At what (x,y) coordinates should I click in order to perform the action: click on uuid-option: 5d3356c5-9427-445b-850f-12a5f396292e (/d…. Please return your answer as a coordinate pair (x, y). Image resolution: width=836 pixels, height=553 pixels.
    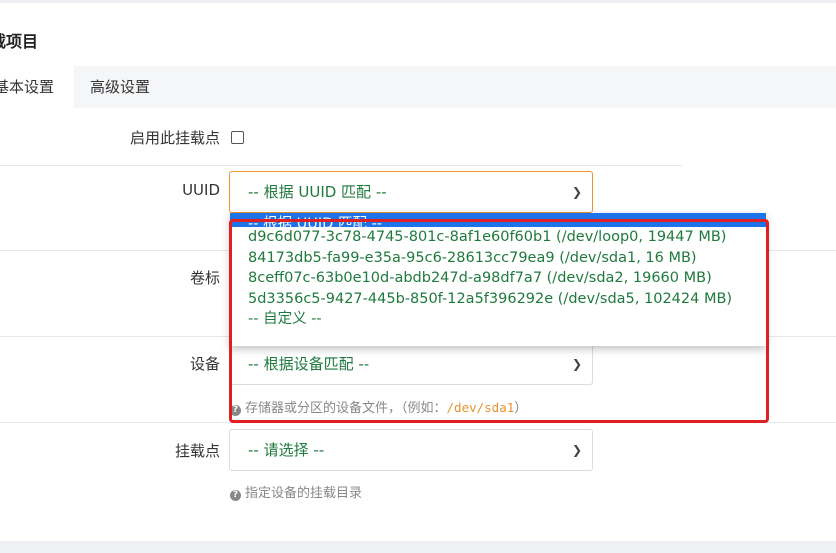
    Looking at the image, I should click on (498, 299).